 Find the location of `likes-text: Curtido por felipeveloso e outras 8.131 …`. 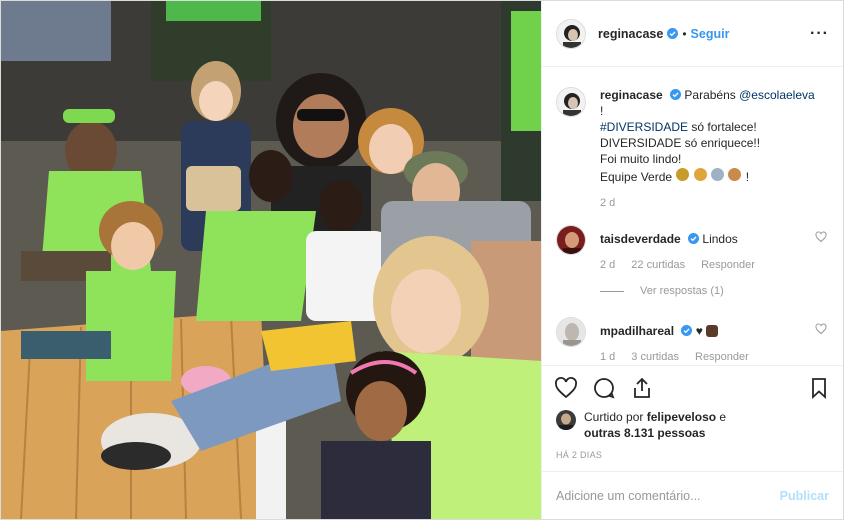

likes-text: Curtido por felipeveloso e outras 8.131 … is located at coordinates (655, 425).